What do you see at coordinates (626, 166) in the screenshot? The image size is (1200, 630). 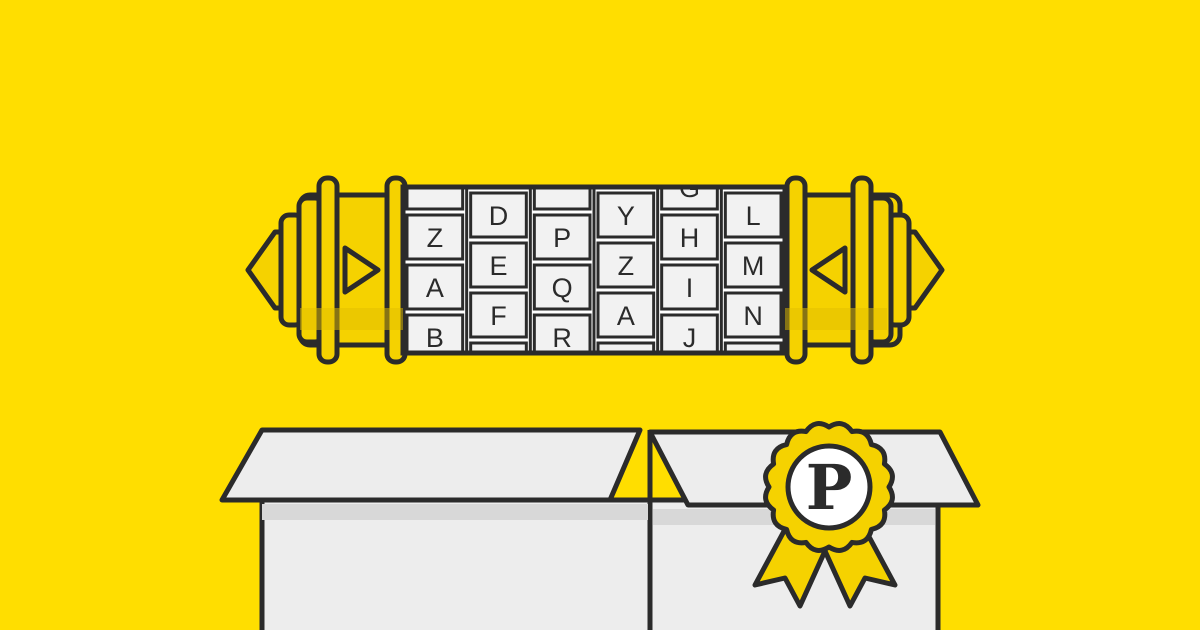 I see `cryptex-letter: X` at bounding box center [626, 166].